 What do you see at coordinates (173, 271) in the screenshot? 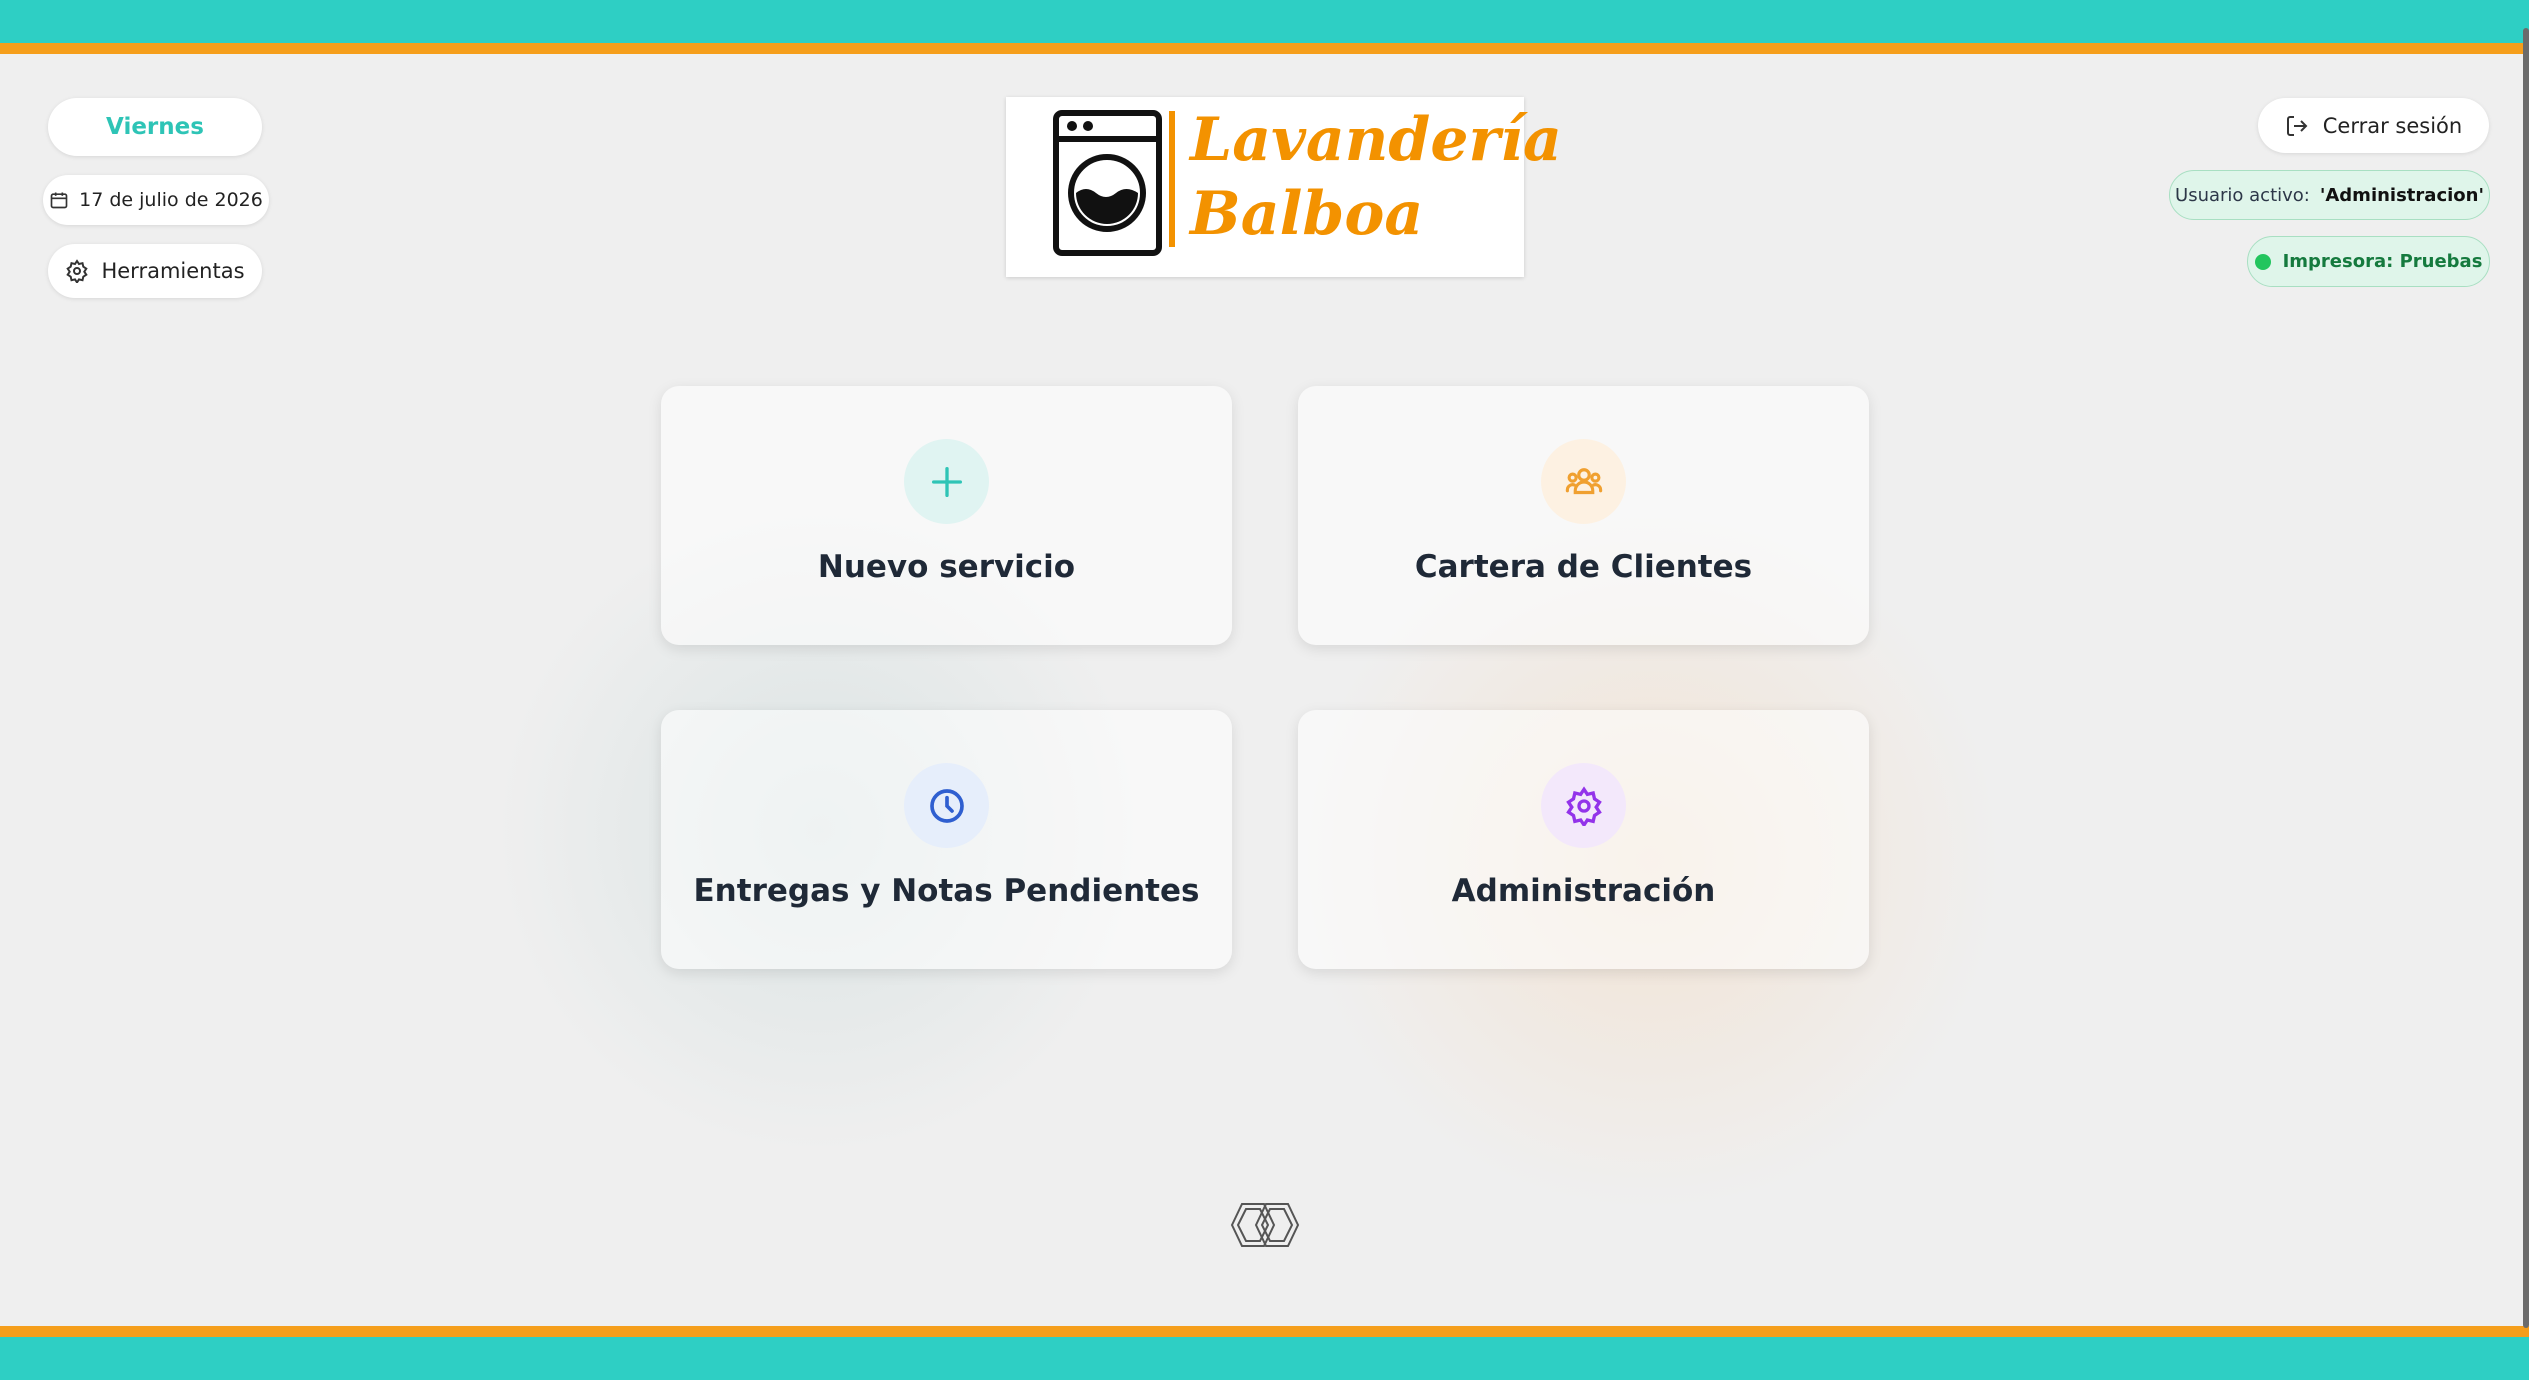
I see `tools-label: Herramientas` at bounding box center [173, 271].